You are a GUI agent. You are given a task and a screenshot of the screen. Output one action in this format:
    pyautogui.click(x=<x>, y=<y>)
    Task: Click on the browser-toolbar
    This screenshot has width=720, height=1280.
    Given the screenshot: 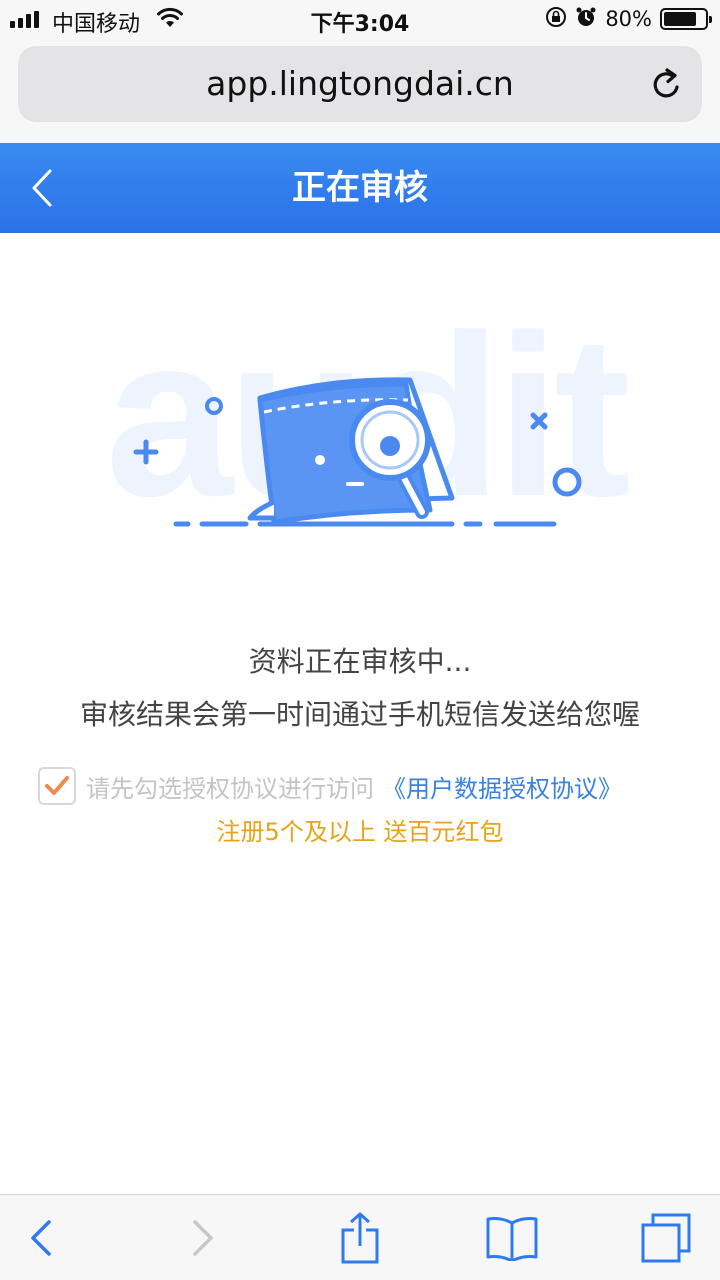 What is the action you would take?
    pyautogui.click(x=360, y=1237)
    